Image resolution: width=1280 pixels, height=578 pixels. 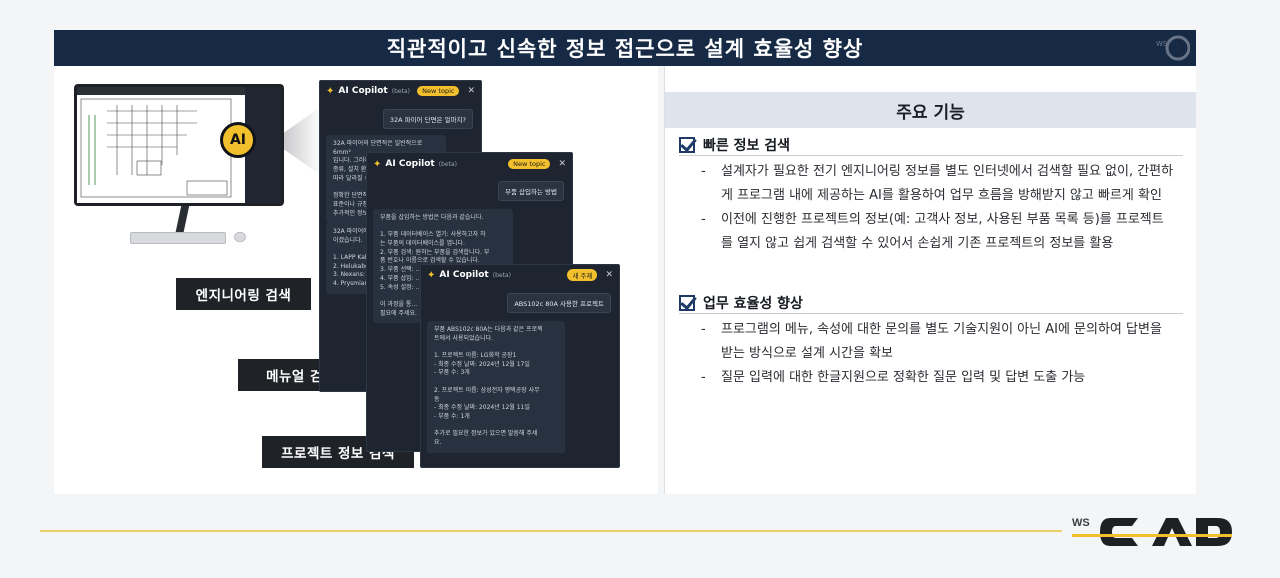 What do you see at coordinates (302, 141) in the screenshot?
I see `ai-beam-decoration` at bounding box center [302, 141].